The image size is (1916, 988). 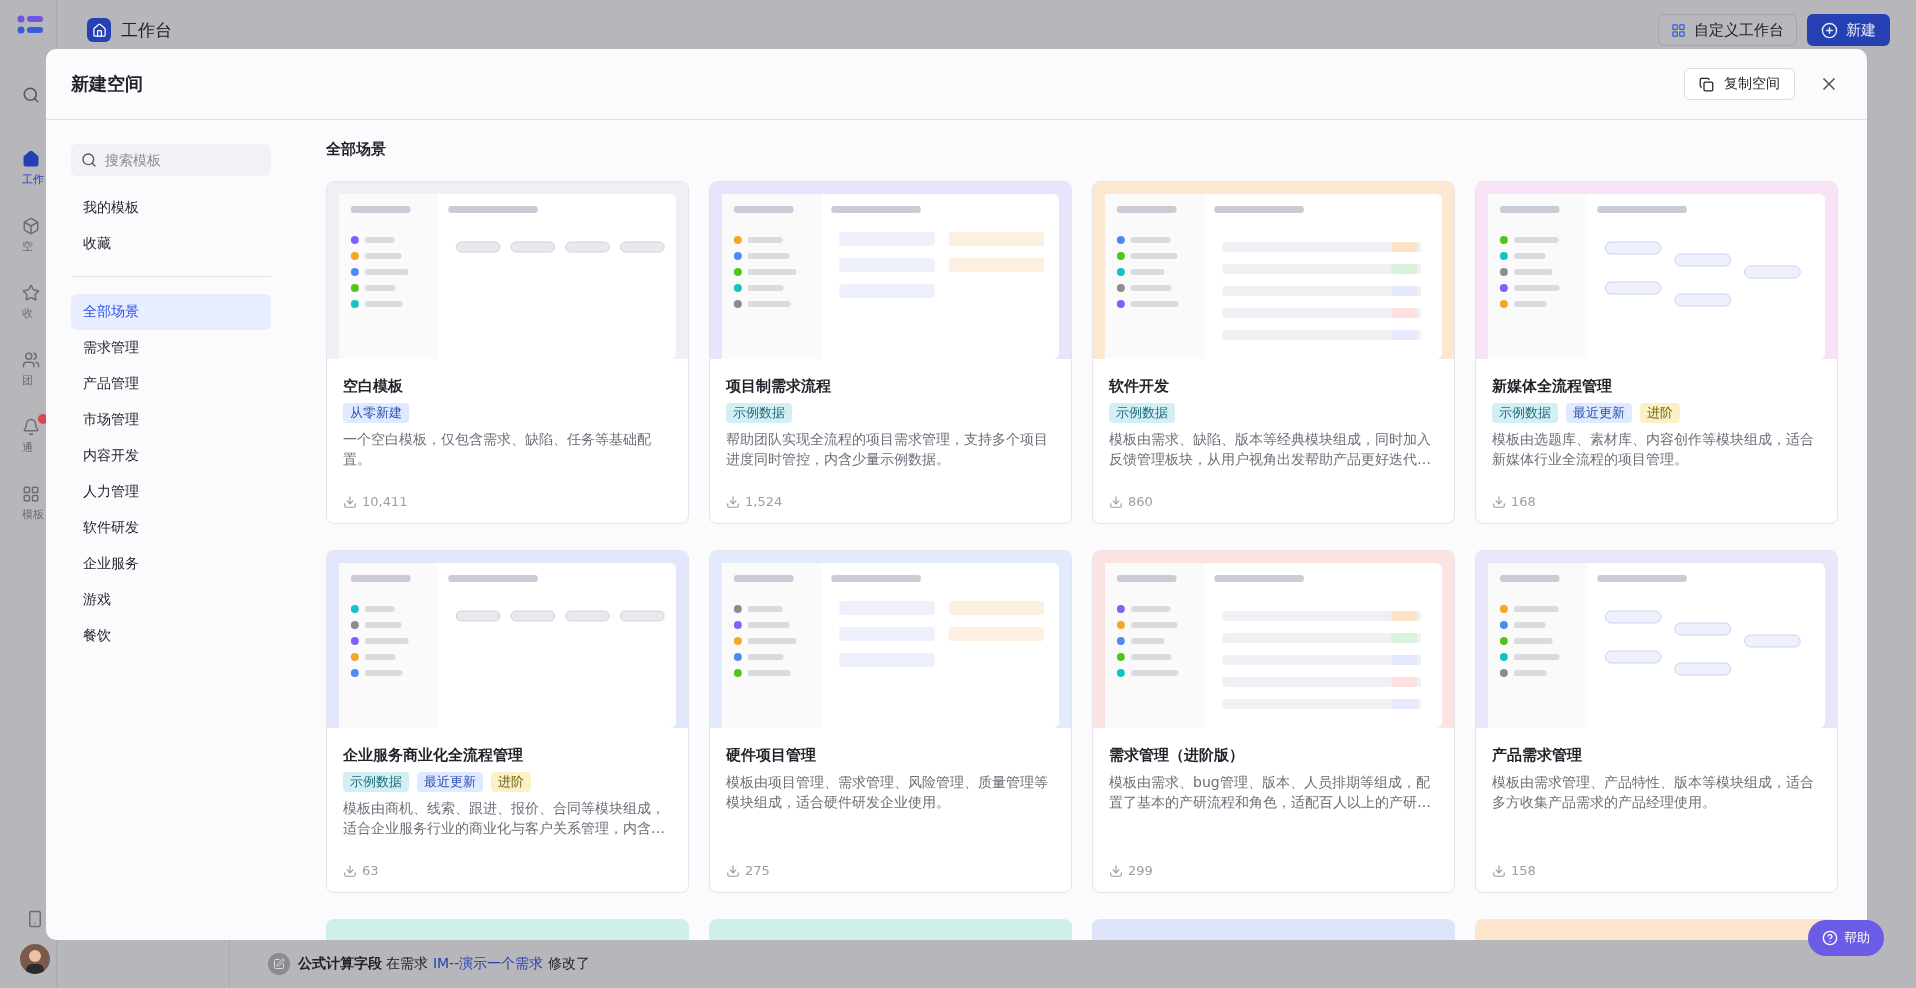 I want to click on item-link: IM--演示一个需求, so click(x=488, y=963).